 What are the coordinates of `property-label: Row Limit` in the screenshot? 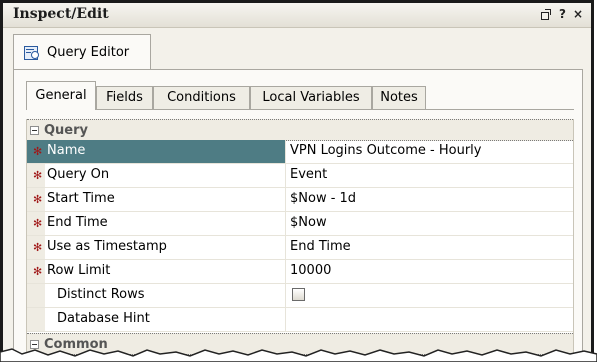 It's located at (79, 270).